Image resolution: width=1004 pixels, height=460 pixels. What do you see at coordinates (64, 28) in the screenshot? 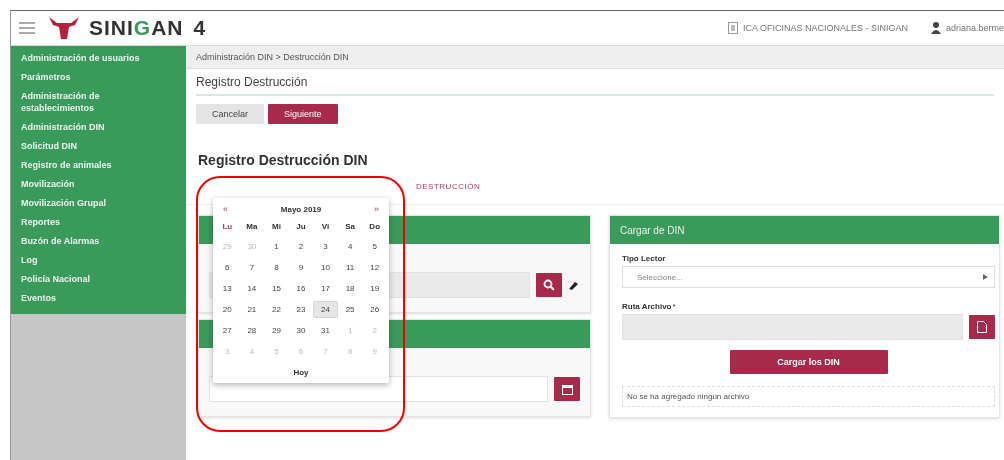
I see `bull-logo-icon` at bounding box center [64, 28].